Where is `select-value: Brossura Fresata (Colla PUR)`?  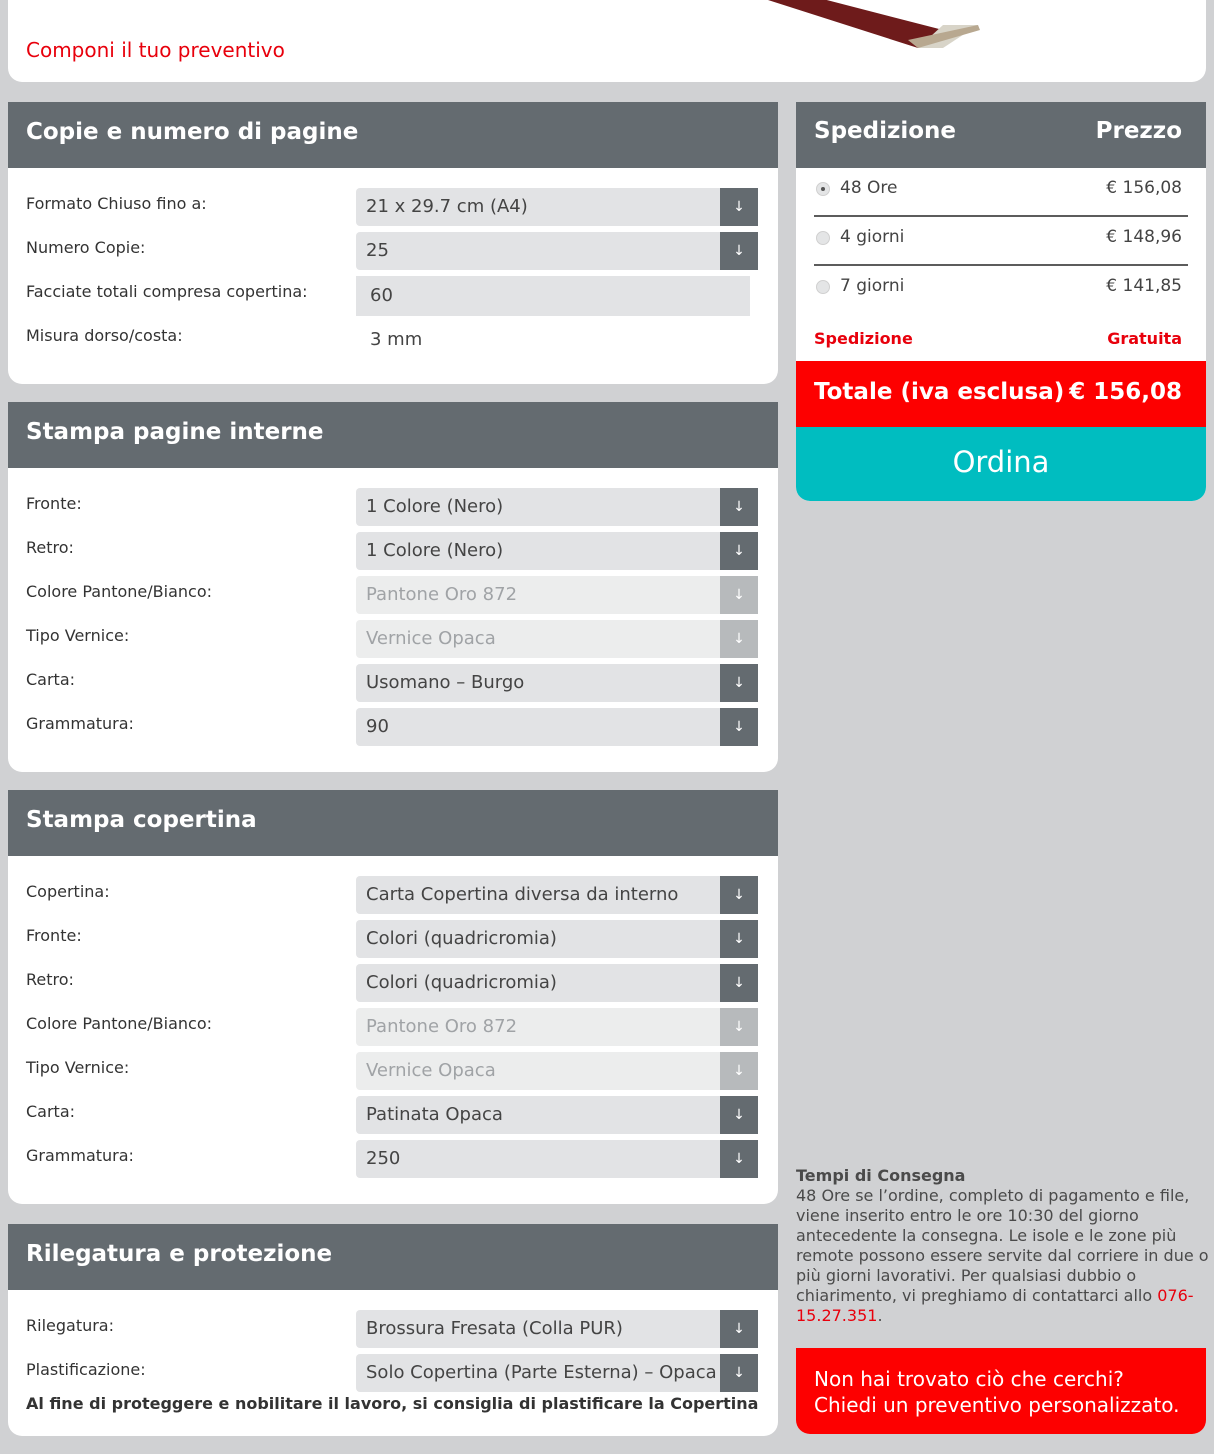 select-value: Brossura Fresata (Colla PUR) is located at coordinates (494, 1328).